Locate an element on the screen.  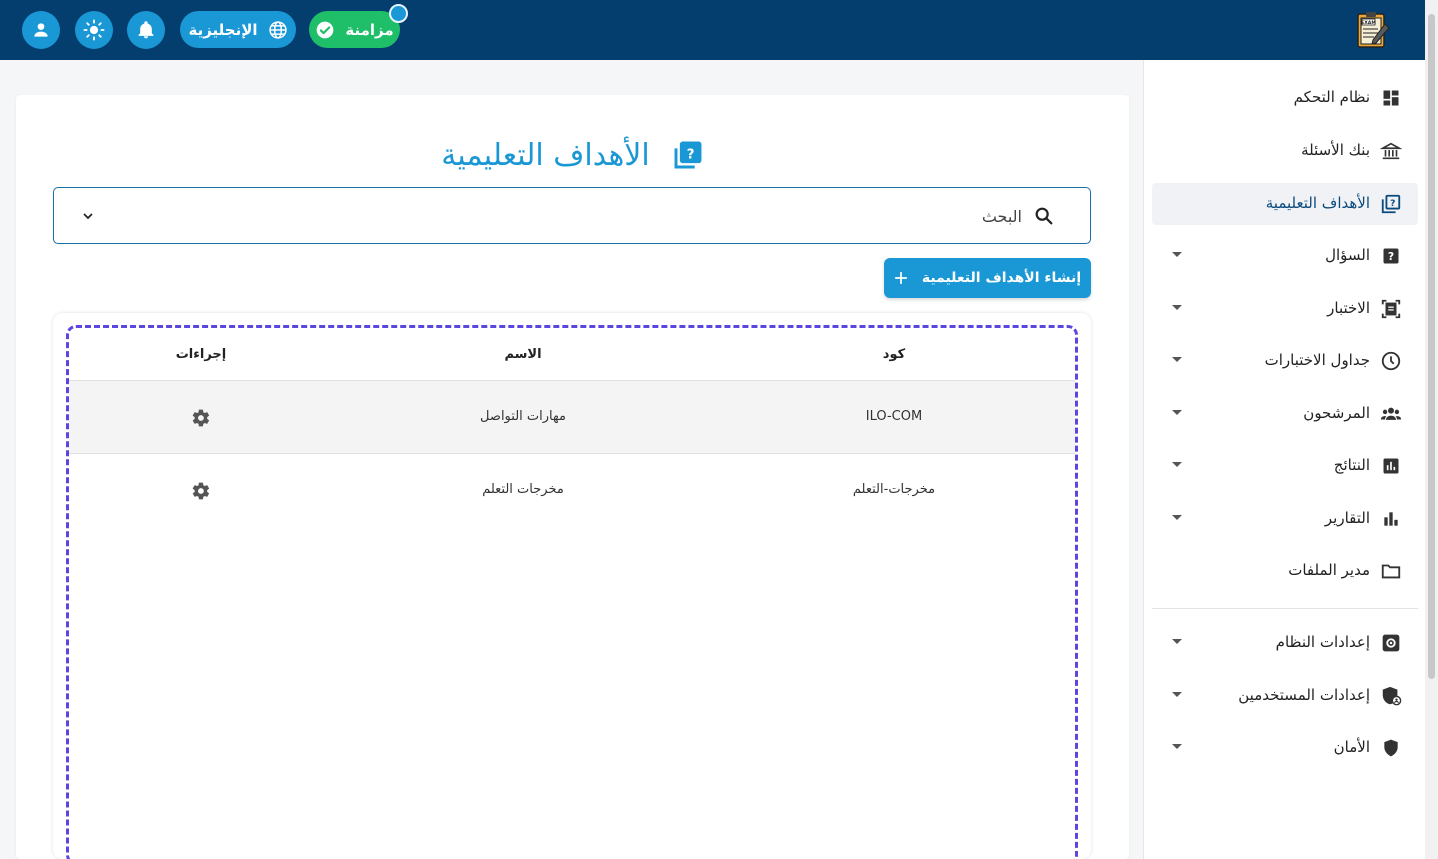
sidebar-item-label: الأهداف التعليمية is located at coordinates (1317, 203).